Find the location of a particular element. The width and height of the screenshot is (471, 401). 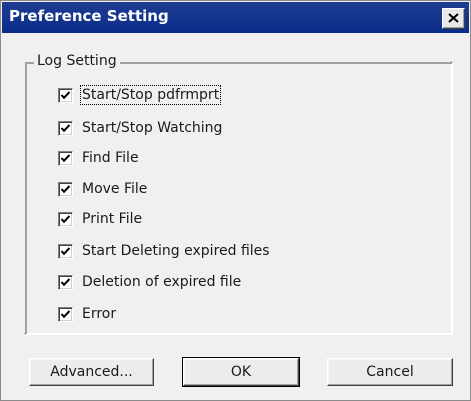

checkbox-label: Start/Stop Watching is located at coordinates (152, 128).